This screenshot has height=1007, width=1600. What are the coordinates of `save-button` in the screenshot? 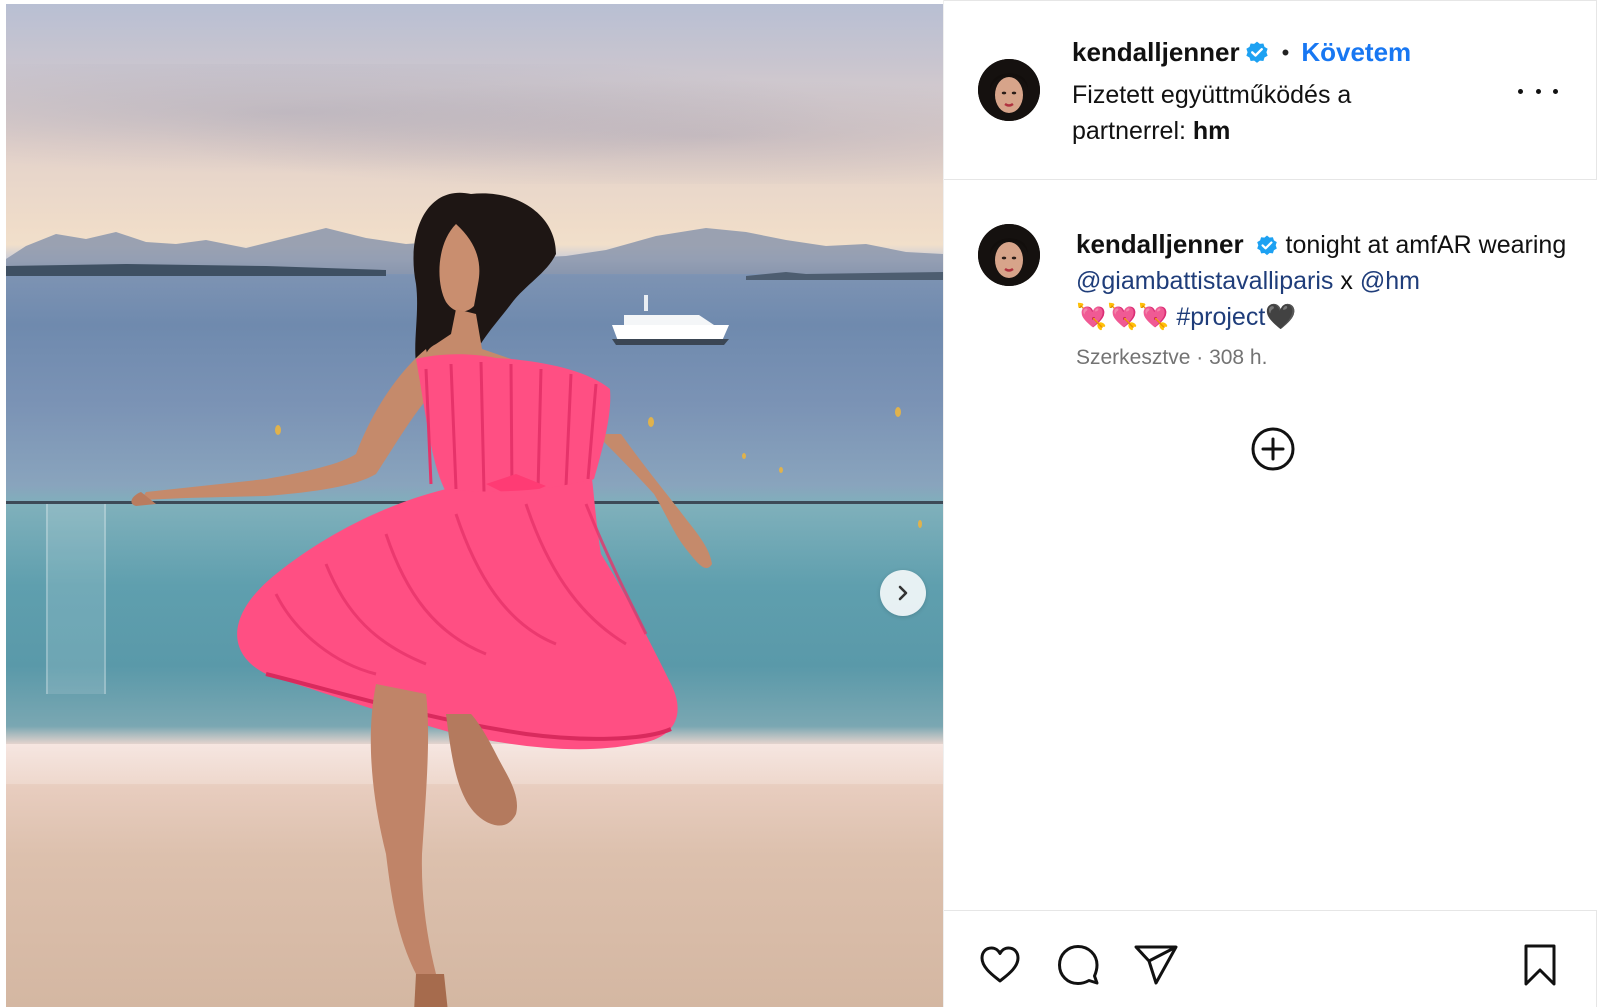 It's located at (1540, 965).